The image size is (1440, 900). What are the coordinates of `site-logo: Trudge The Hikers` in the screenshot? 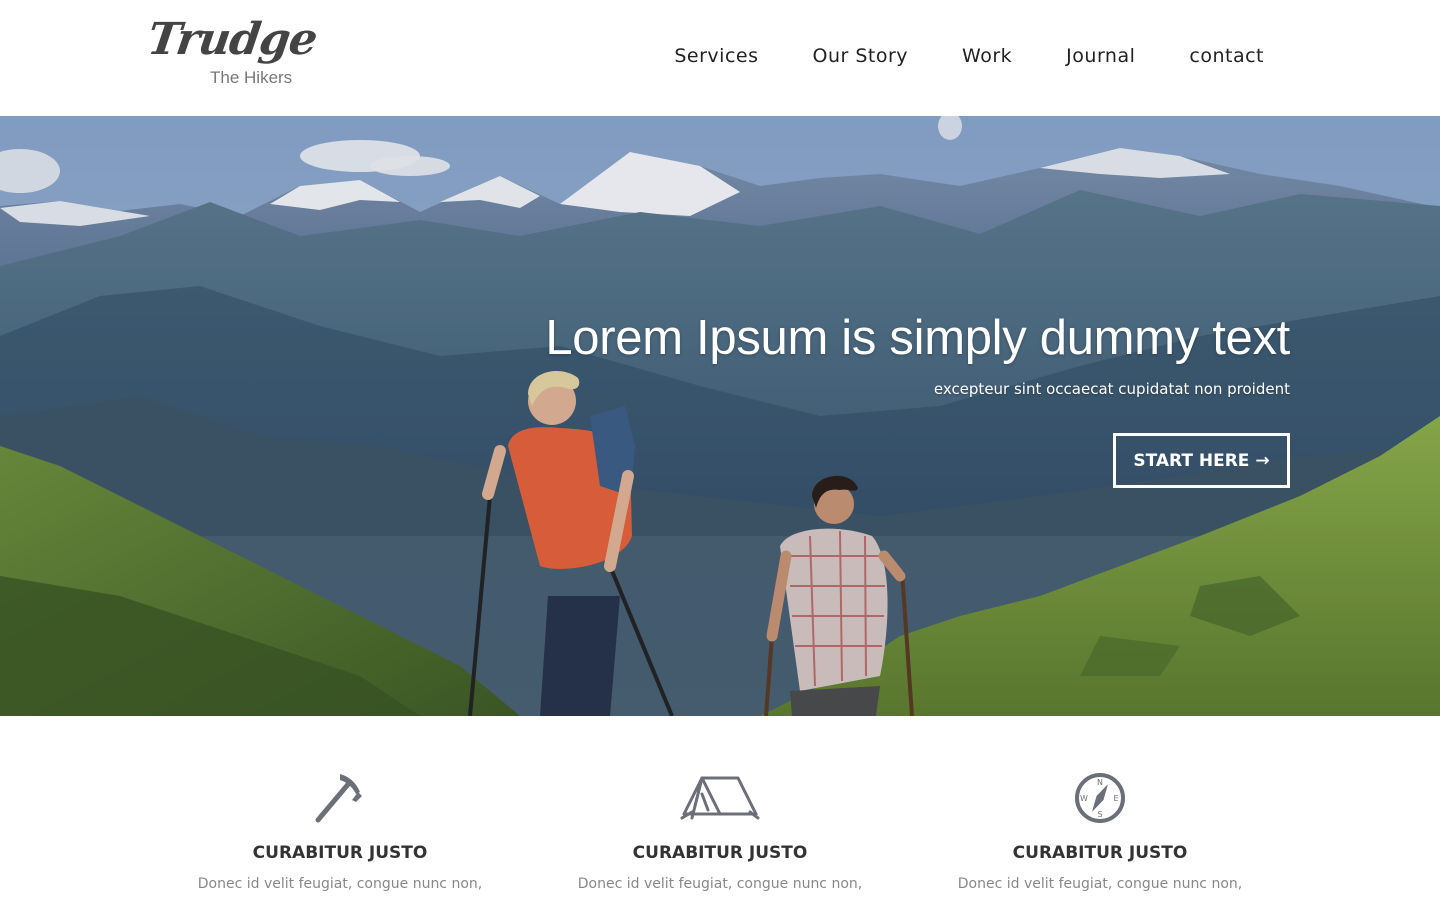 It's located at (231, 54).